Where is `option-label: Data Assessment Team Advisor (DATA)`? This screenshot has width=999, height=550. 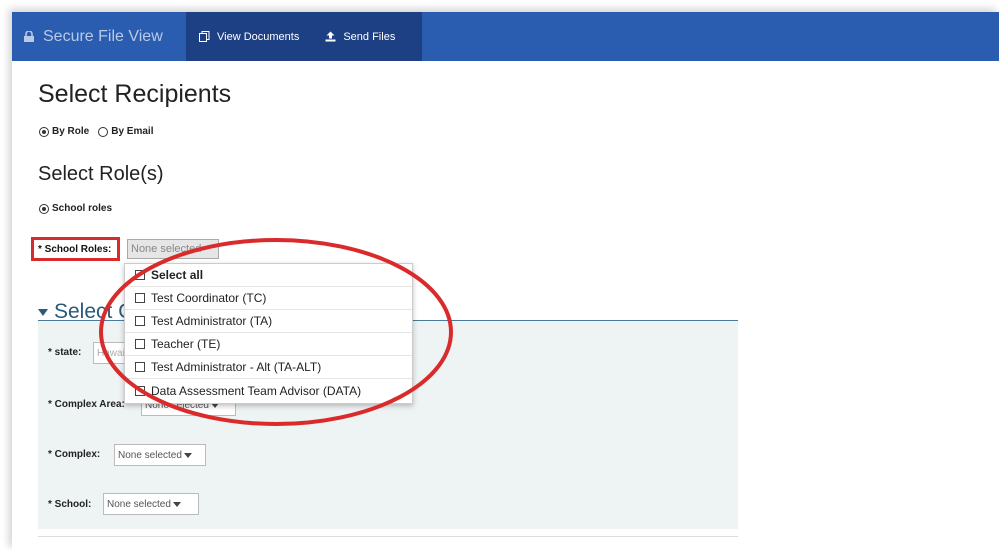
option-label: Data Assessment Team Advisor (DATA) is located at coordinates (256, 390).